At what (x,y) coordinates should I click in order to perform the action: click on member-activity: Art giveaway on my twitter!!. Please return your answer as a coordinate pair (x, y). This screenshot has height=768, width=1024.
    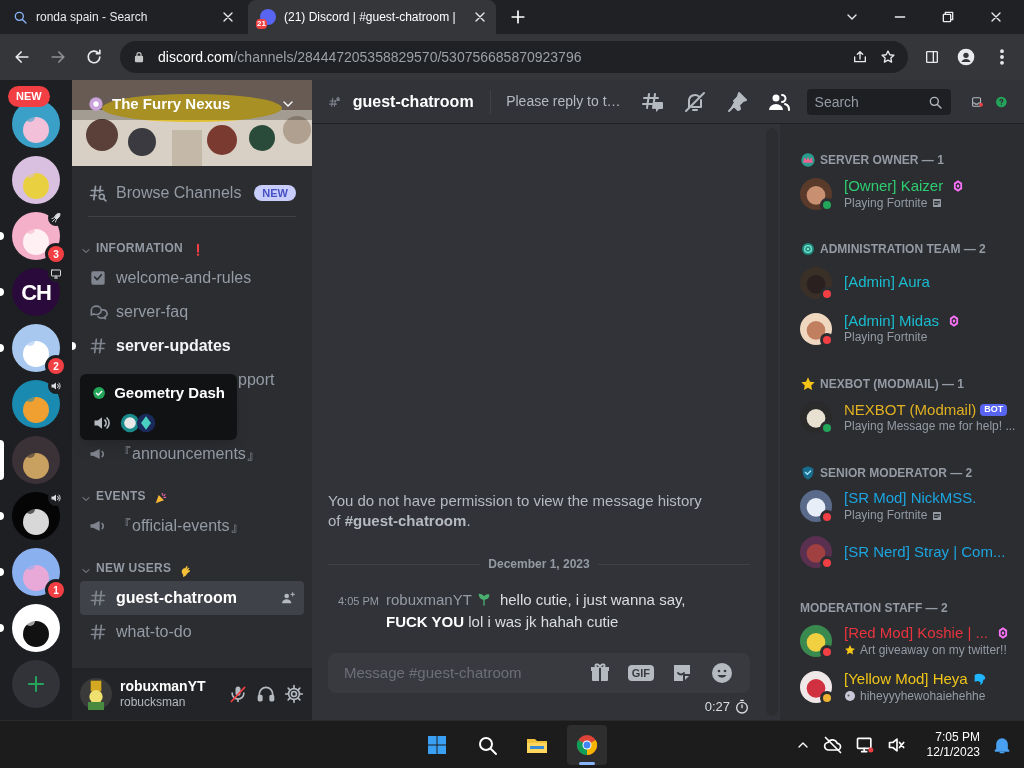
    Looking at the image, I should click on (933, 650).